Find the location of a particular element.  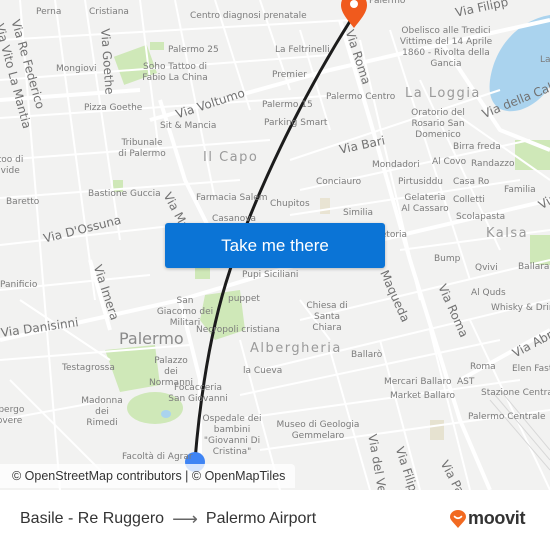

poi-label: Palermo is located at coordinates (387, 3).